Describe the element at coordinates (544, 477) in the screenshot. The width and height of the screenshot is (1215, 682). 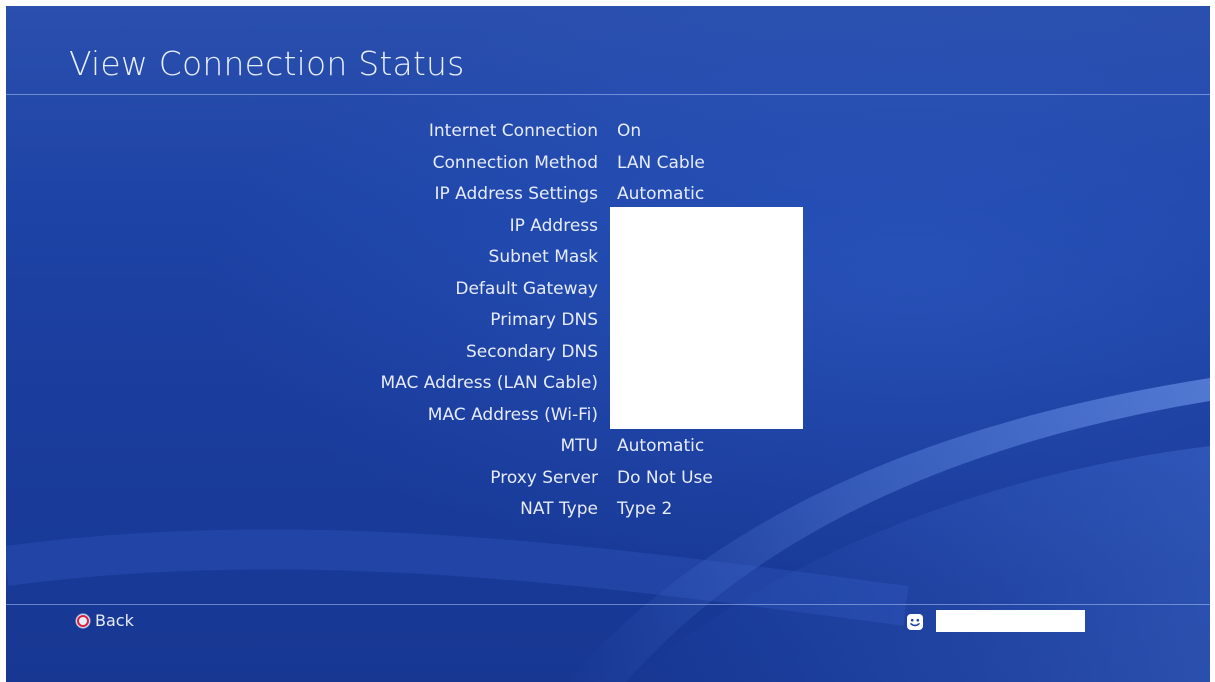
I see `status-label: Proxy Server` at that location.